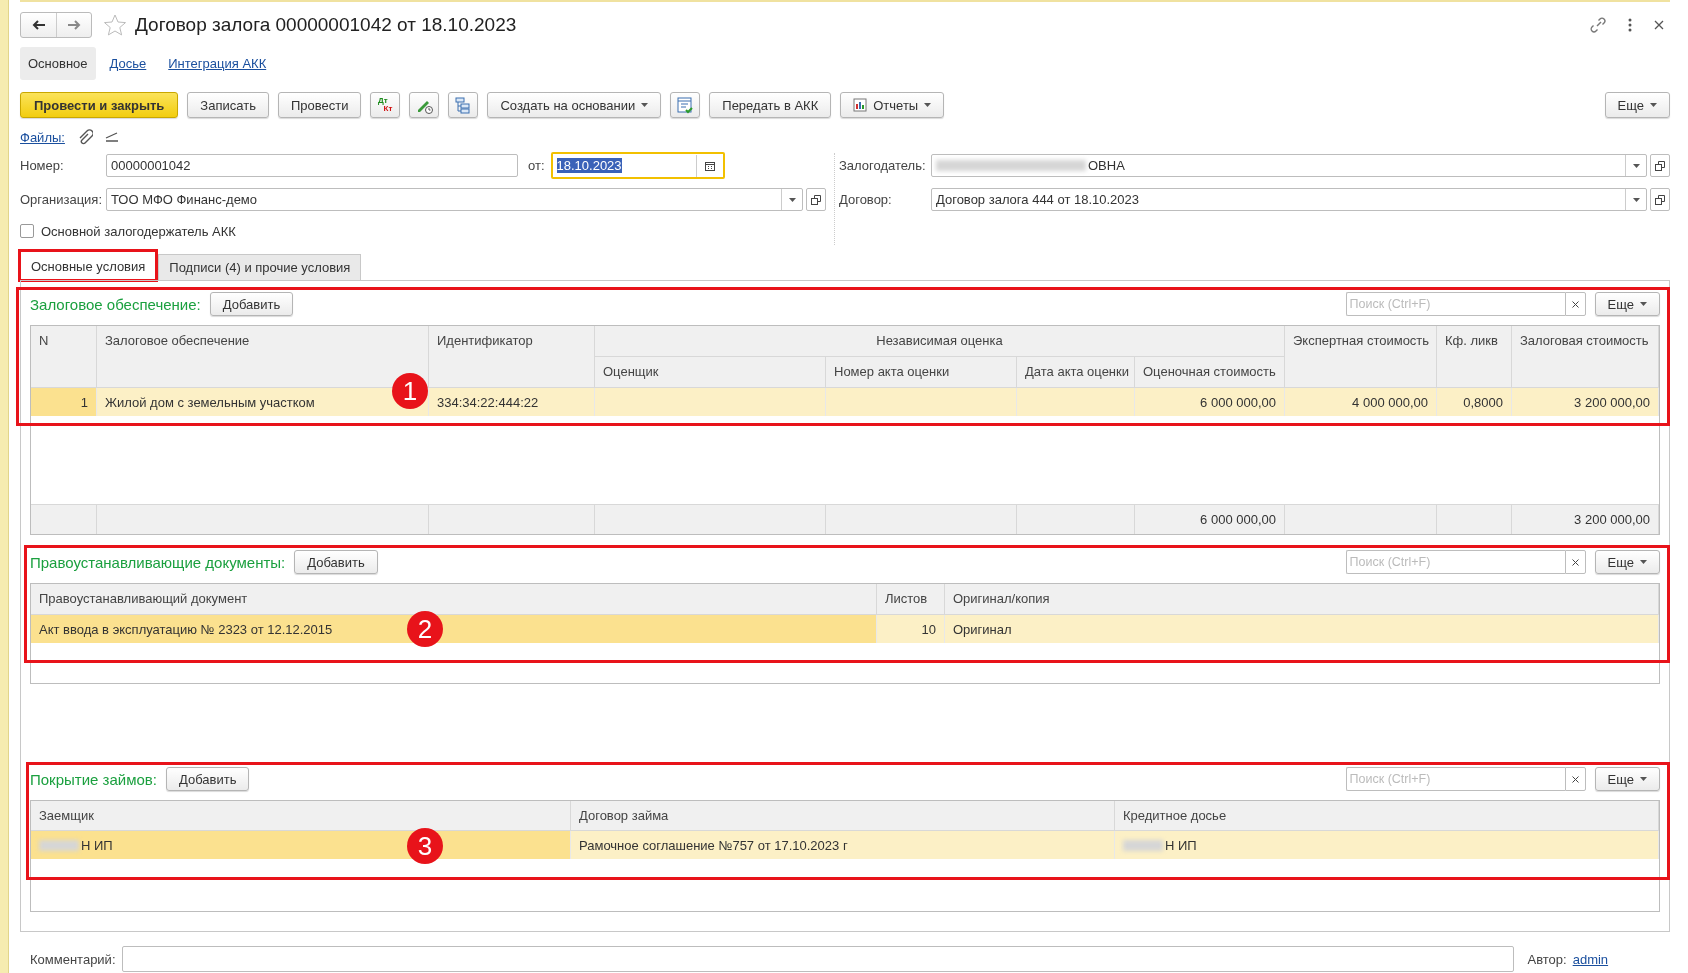 This screenshot has height=973, width=1688. Describe the element at coordinates (312, 165) in the screenshot. I see `input-field: 00000001042` at that location.